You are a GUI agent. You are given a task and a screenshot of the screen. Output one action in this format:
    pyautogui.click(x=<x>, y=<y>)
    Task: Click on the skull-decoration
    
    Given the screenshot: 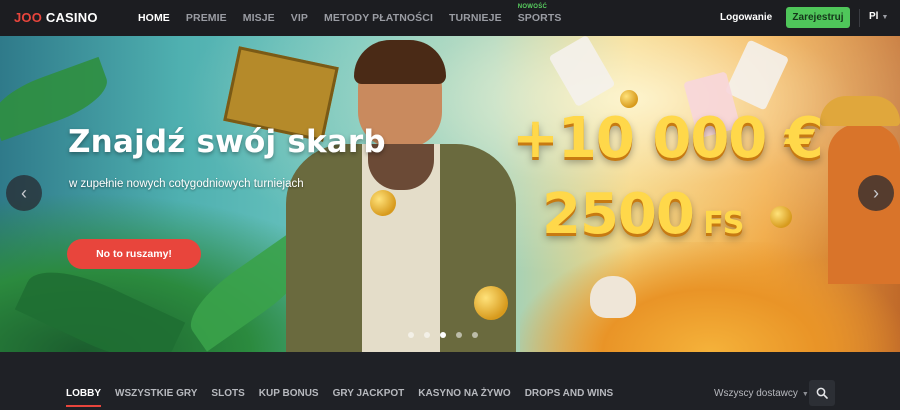 What is the action you would take?
    pyautogui.click(x=613, y=297)
    